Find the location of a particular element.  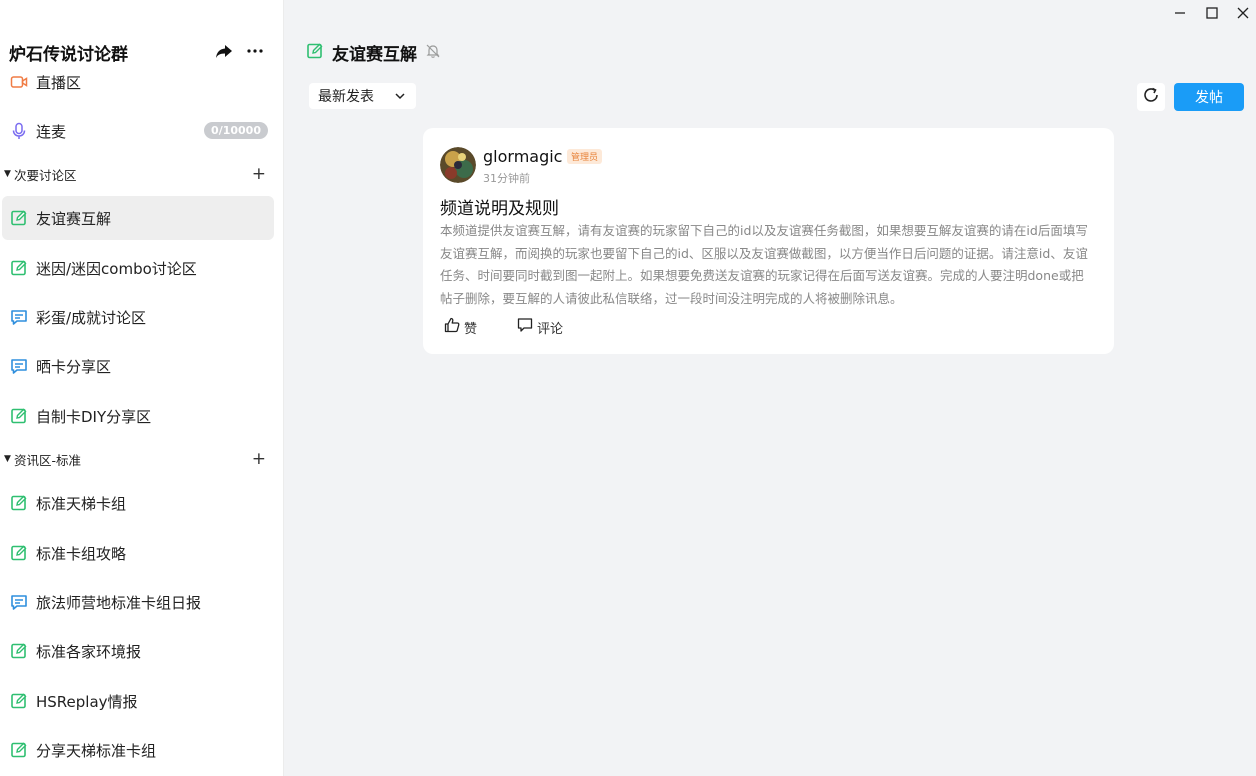

channel-label: 连麦 is located at coordinates (51, 131).